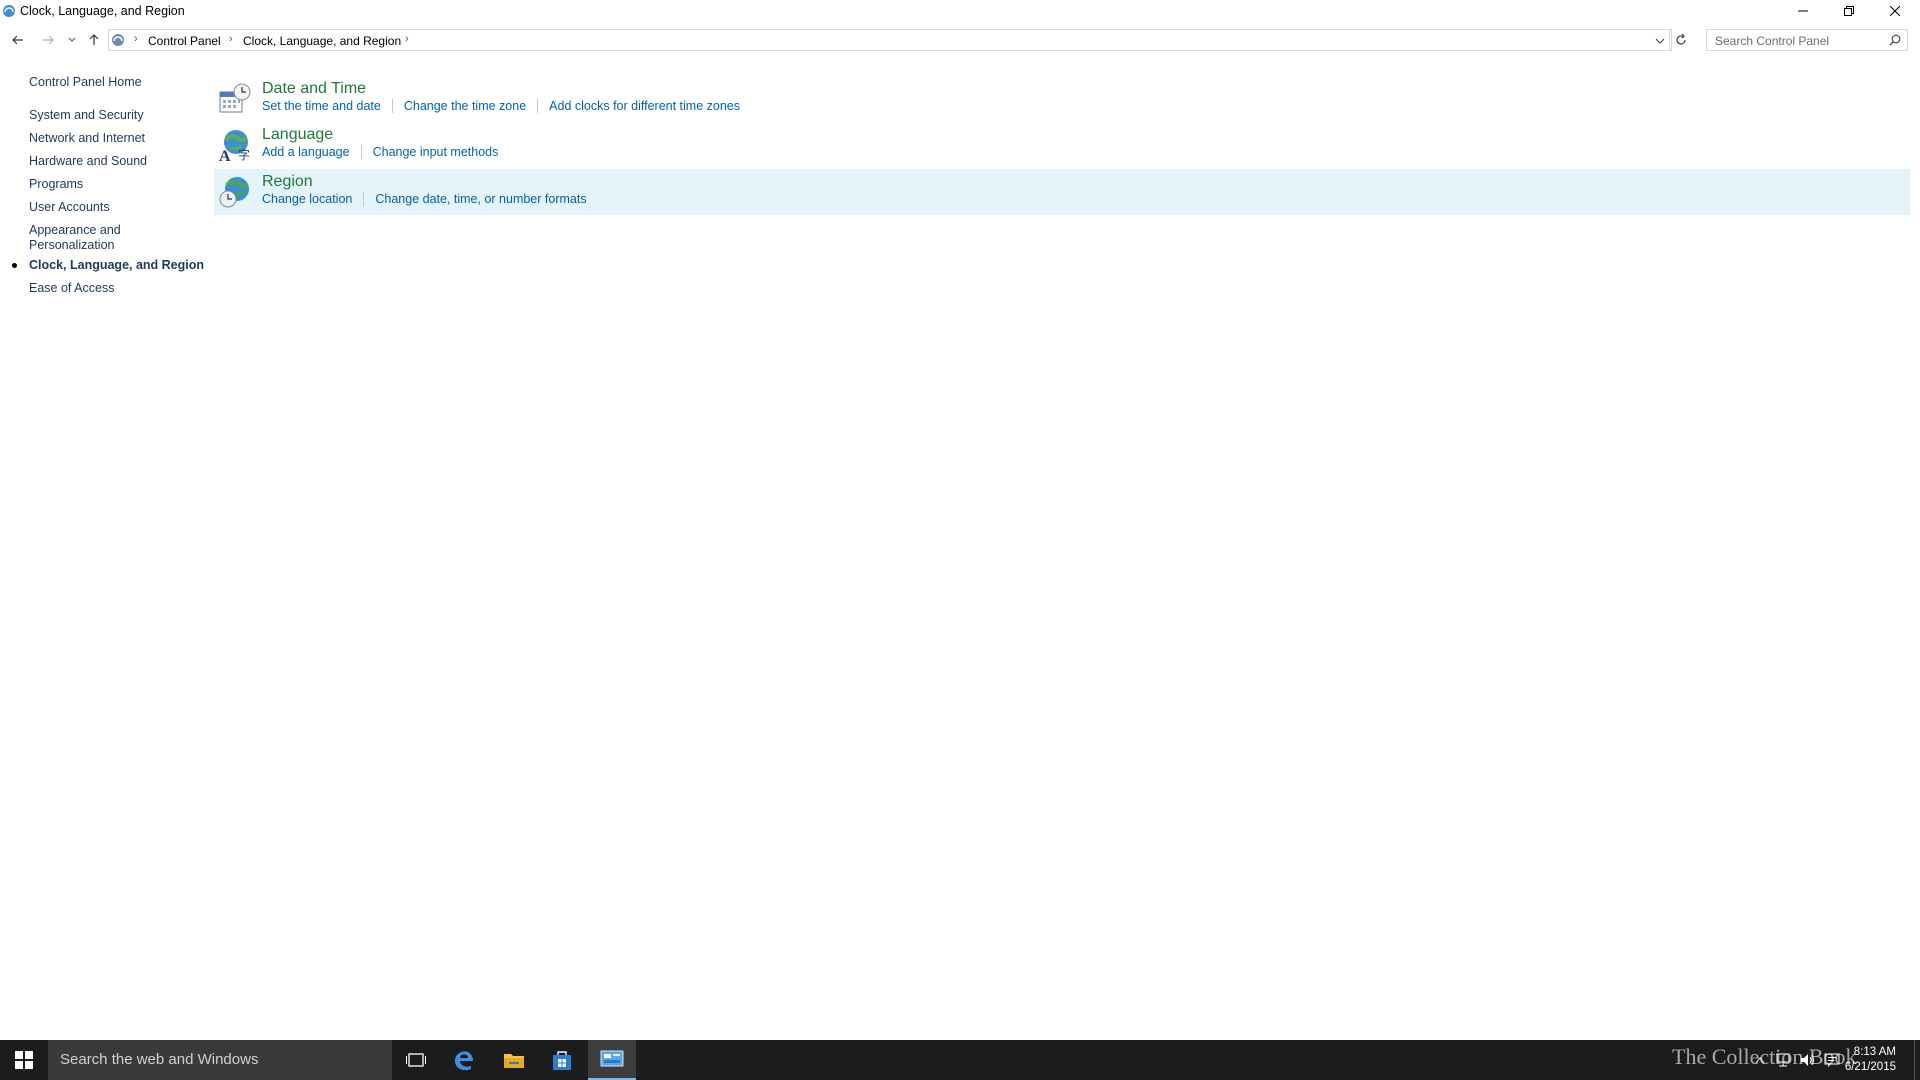 Image resolution: width=1920 pixels, height=1080 pixels. I want to click on sidebar-item-ease-of-access: Ease of Access, so click(71, 288).